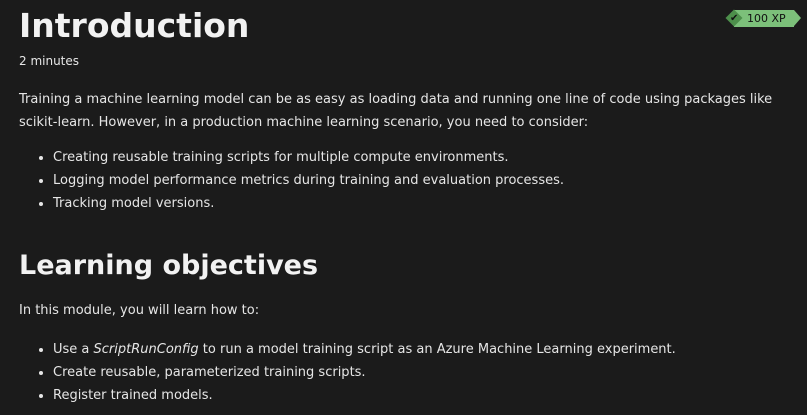 This screenshot has height=415, width=807. I want to click on objectives-intro: In this module, you will learn how to:, so click(139, 310).